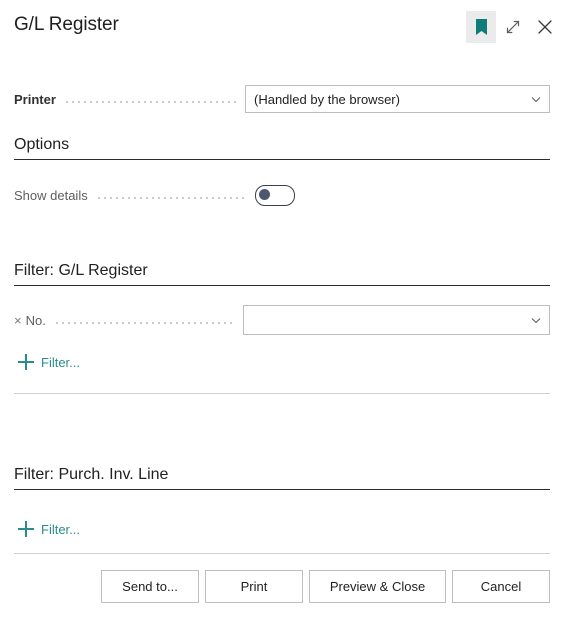 The image size is (570, 617). I want to click on expand-icon, so click(513, 27).